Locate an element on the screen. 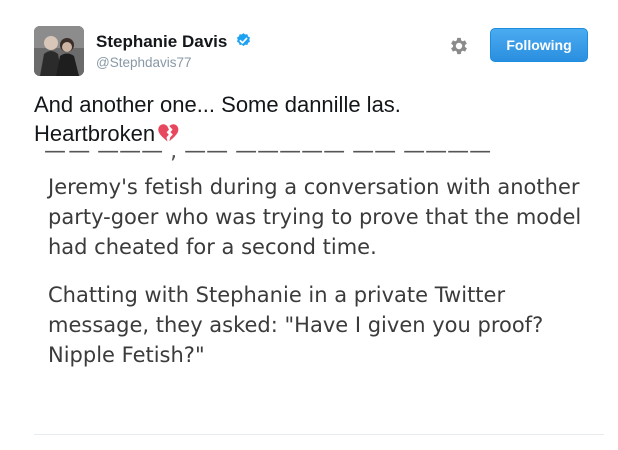  tweet-header: Stephanie Davis @Stephdavis77 Following is located at coordinates (311, 50).